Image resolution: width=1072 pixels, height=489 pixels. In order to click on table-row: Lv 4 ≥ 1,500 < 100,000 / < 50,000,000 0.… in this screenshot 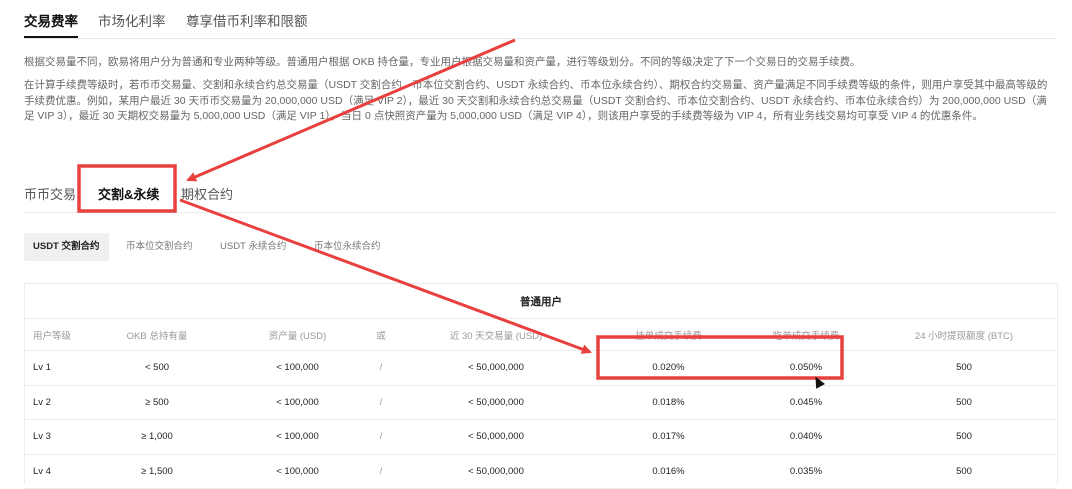, I will do `click(541, 471)`.